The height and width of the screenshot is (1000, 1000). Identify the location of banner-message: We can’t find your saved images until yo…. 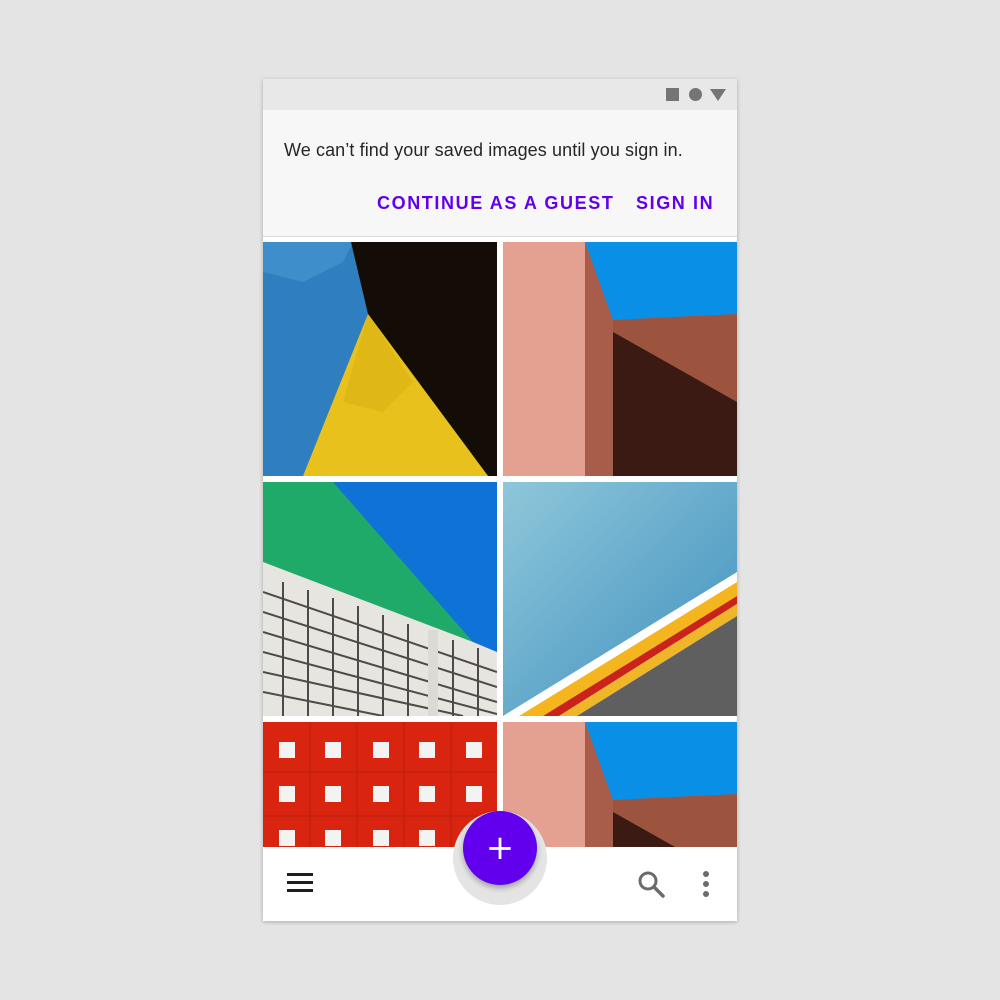
(483, 150).